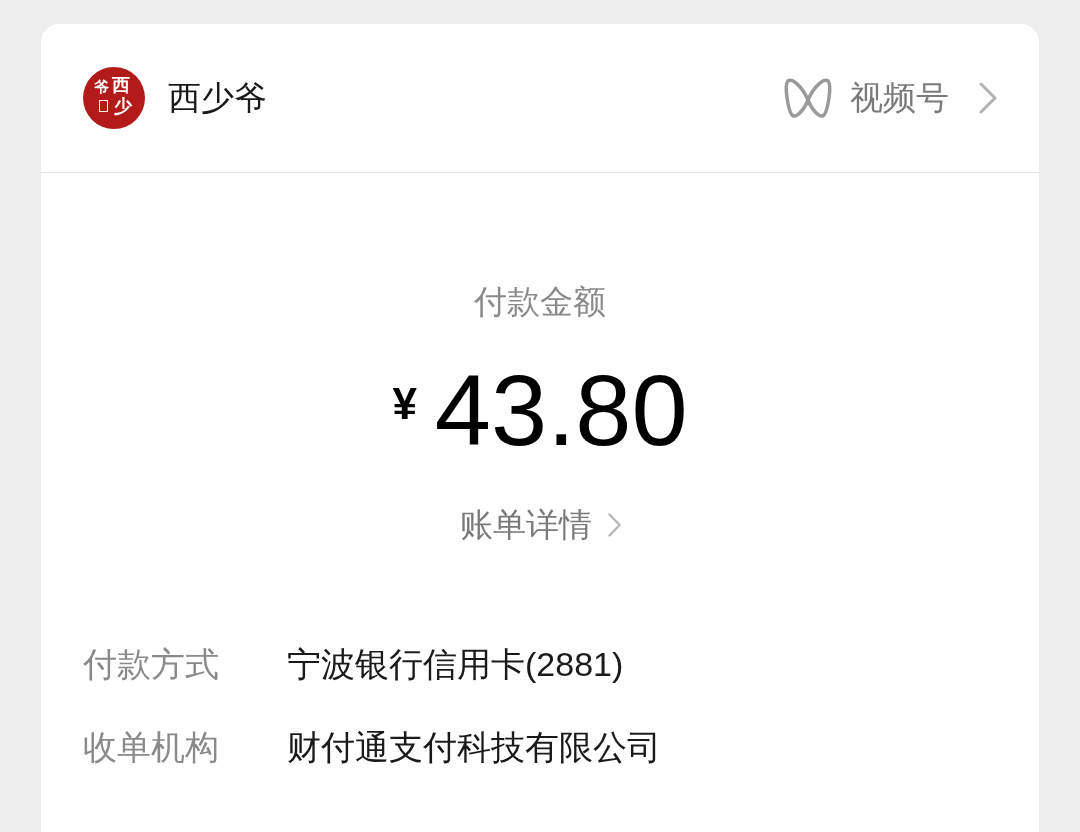 The width and height of the screenshot is (1080, 832). What do you see at coordinates (151, 747) in the screenshot?
I see `info-label: 收单机构` at bounding box center [151, 747].